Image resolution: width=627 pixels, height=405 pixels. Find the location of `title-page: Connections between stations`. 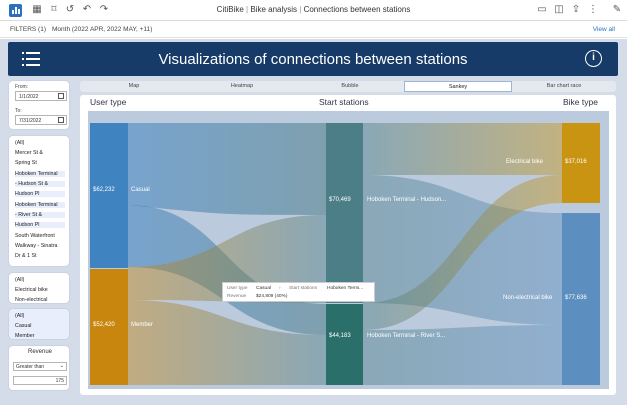

title-page: Connections between stations is located at coordinates (357, 9).